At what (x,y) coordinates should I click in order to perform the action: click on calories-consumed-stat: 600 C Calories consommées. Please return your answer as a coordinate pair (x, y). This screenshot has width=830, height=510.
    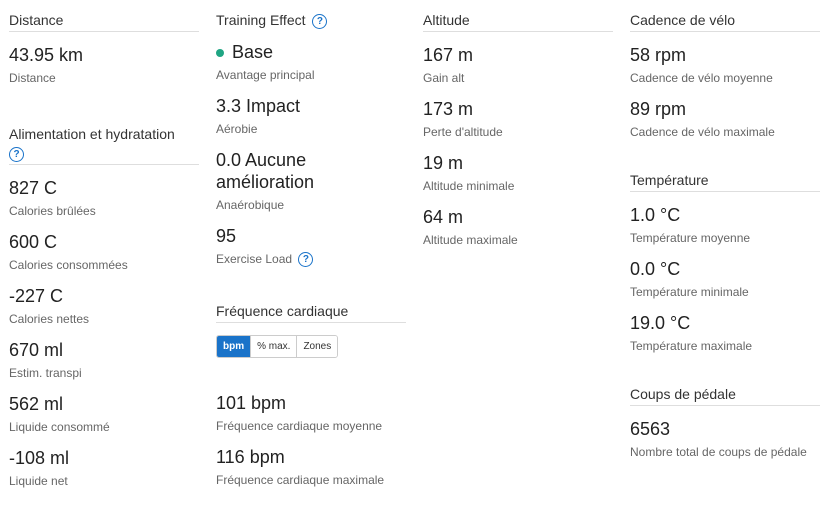
    Looking at the image, I should click on (104, 252).